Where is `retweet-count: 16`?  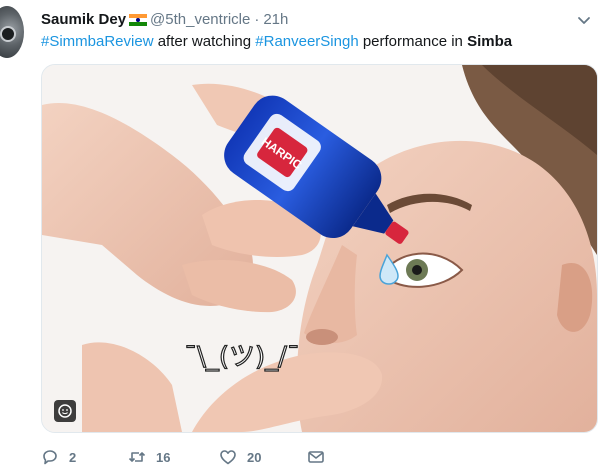
retweet-count: 16 is located at coordinates (163, 457).